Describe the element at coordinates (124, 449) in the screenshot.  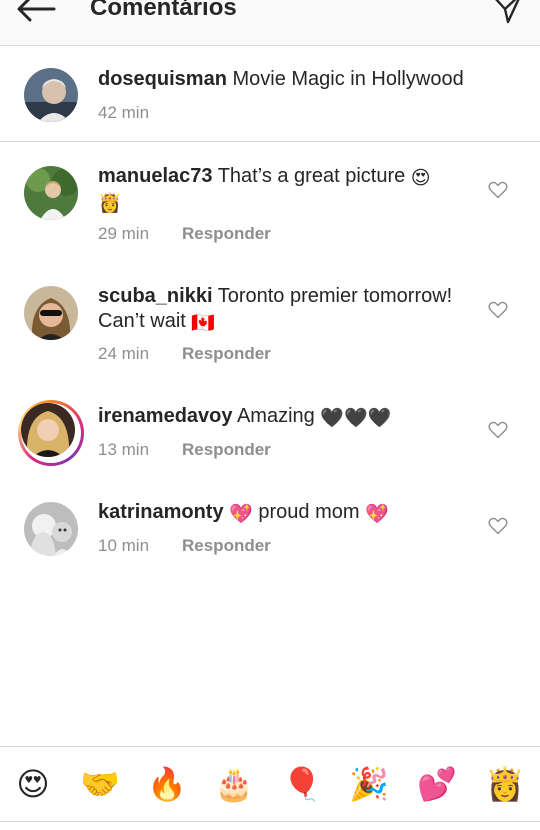
I see `comment-time: 13 min` at that location.